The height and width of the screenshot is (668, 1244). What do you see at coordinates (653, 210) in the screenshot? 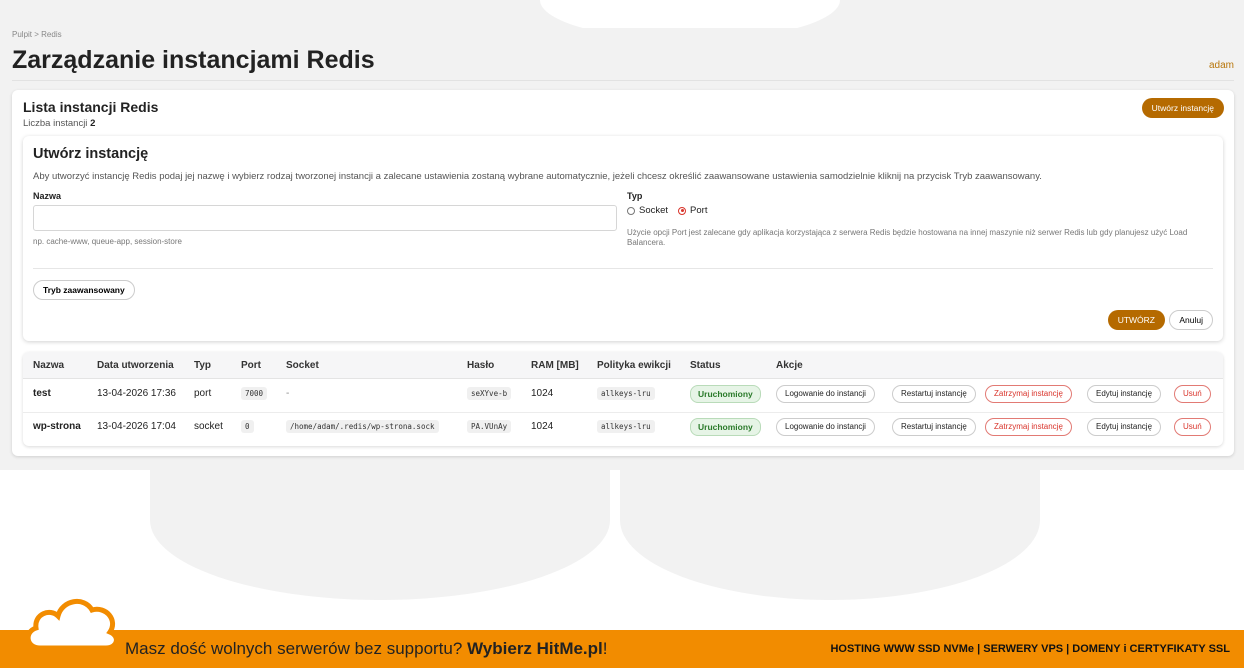
I see `radio-socket-label: Socket` at bounding box center [653, 210].